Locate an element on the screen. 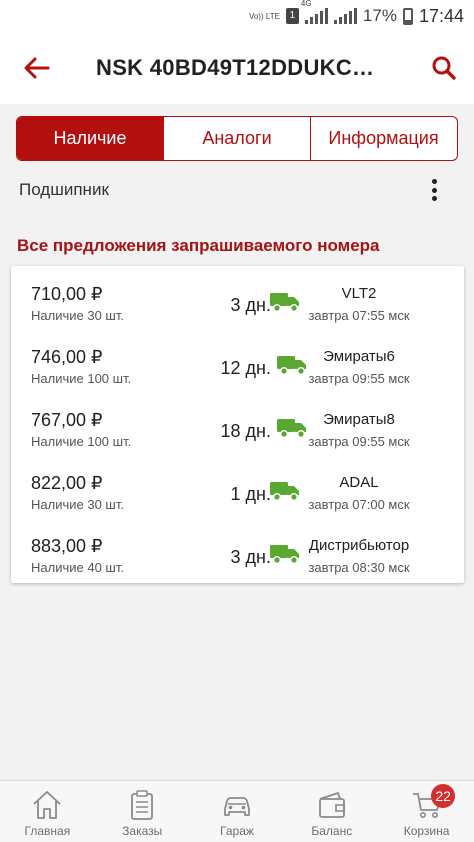 This screenshot has width=474, height=842. nav-home-label: Главная is located at coordinates (47, 831).